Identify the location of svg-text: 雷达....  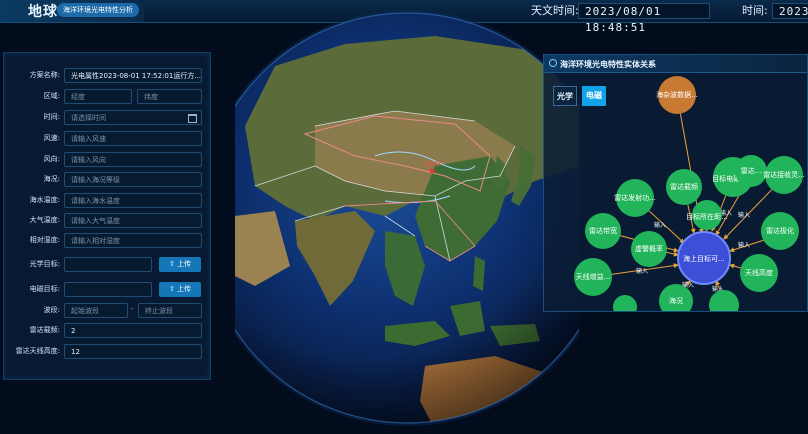
(751, 170).